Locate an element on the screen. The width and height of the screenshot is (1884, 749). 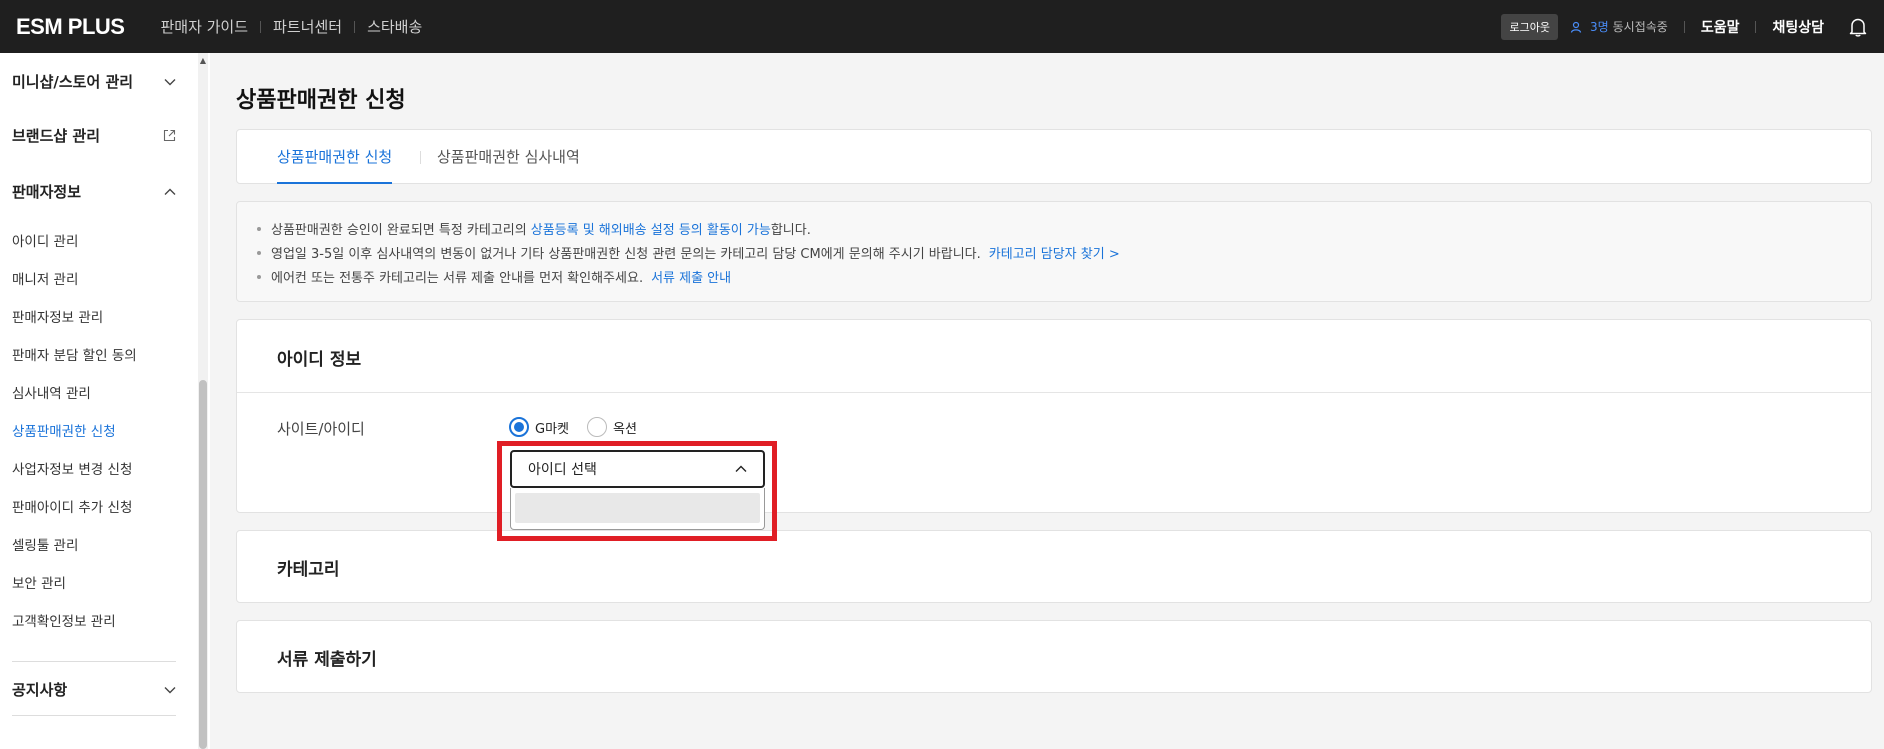
chat-consult-link: 채팅상담 is located at coordinates (1798, 27).